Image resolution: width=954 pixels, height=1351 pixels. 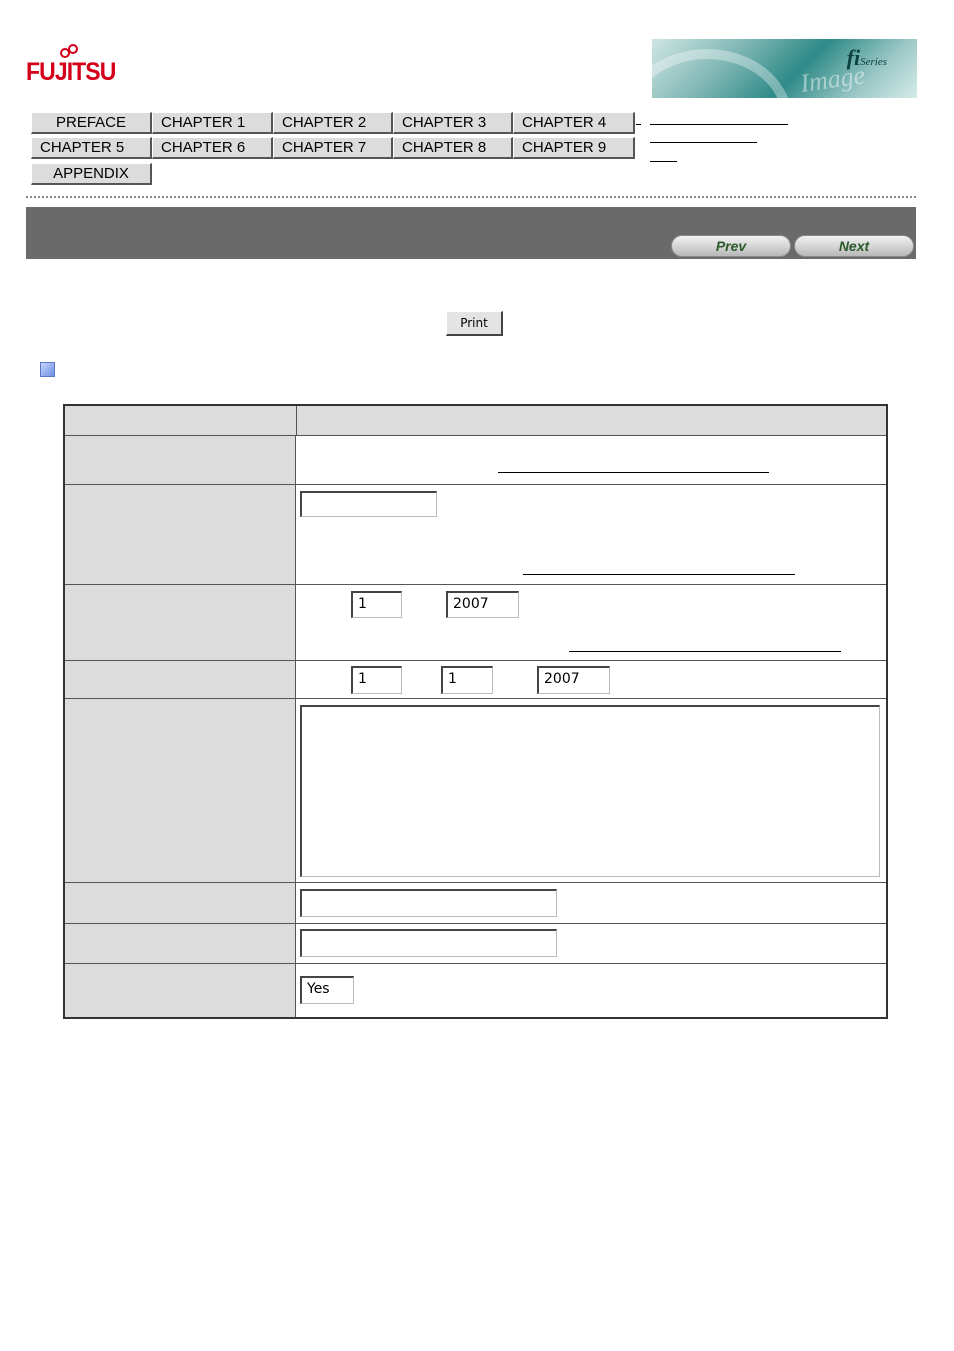 What do you see at coordinates (327, 990) in the screenshot?
I see `yes-no-select: Yes` at bounding box center [327, 990].